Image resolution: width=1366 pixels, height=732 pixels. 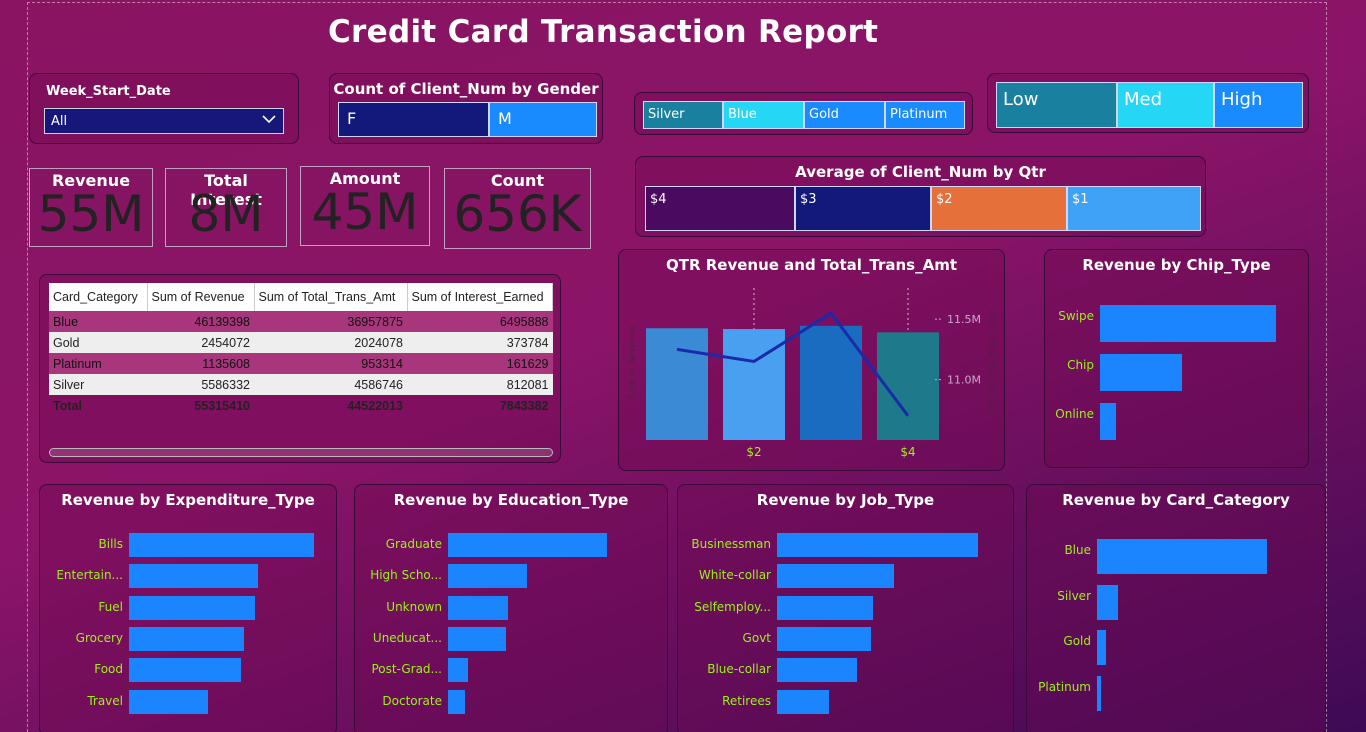 What do you see at coordinates (964, 380) in the screenshot?
I see `y2-tick-label: 11.0M` at bounding box center [964, 380].